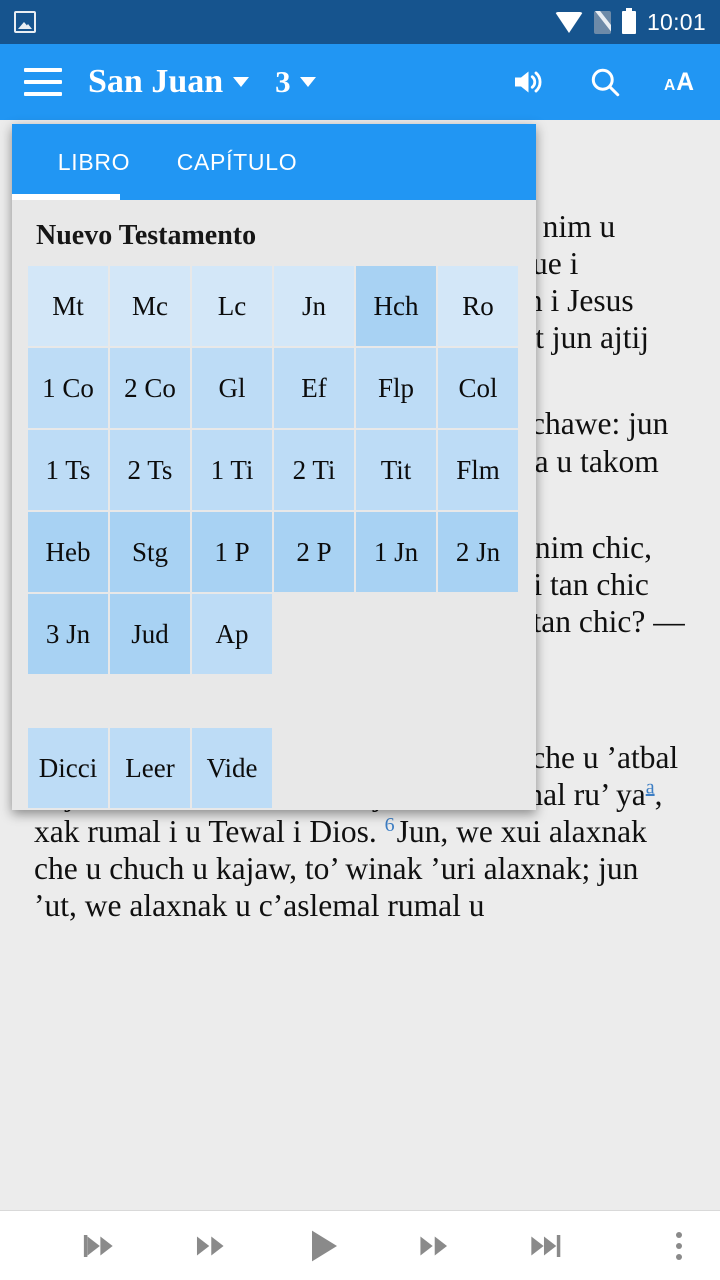 This screenshot has height=1280, width=720. Describe the element at coordinates (478, 470) in the screenshot. I see `book-cell-flm: Flm` at that location.